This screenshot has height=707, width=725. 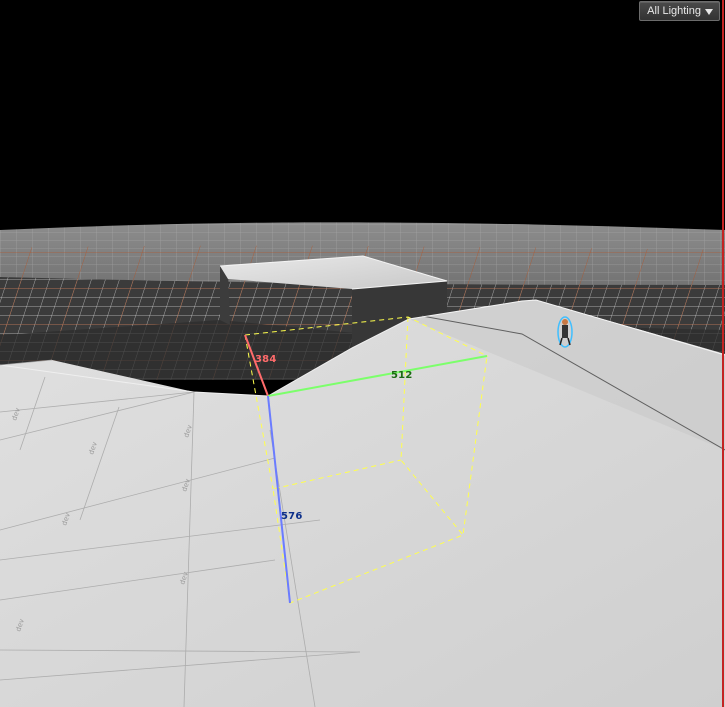 I want to click on view-mode-dropdown: All Lighting, so click(x=679, y=11).